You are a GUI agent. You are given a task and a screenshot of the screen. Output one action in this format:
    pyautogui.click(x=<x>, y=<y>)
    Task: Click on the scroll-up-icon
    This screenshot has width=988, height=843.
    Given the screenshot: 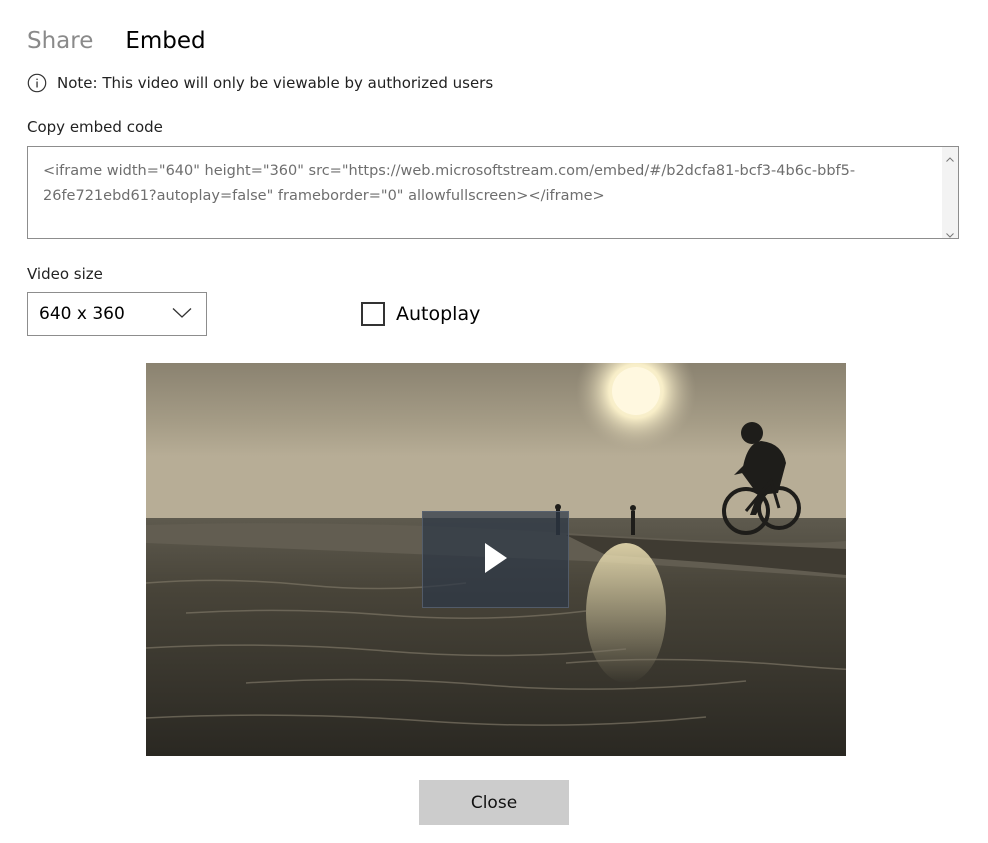 What is the action you would take?
    pyautogui.click(x=950, y=156)
    